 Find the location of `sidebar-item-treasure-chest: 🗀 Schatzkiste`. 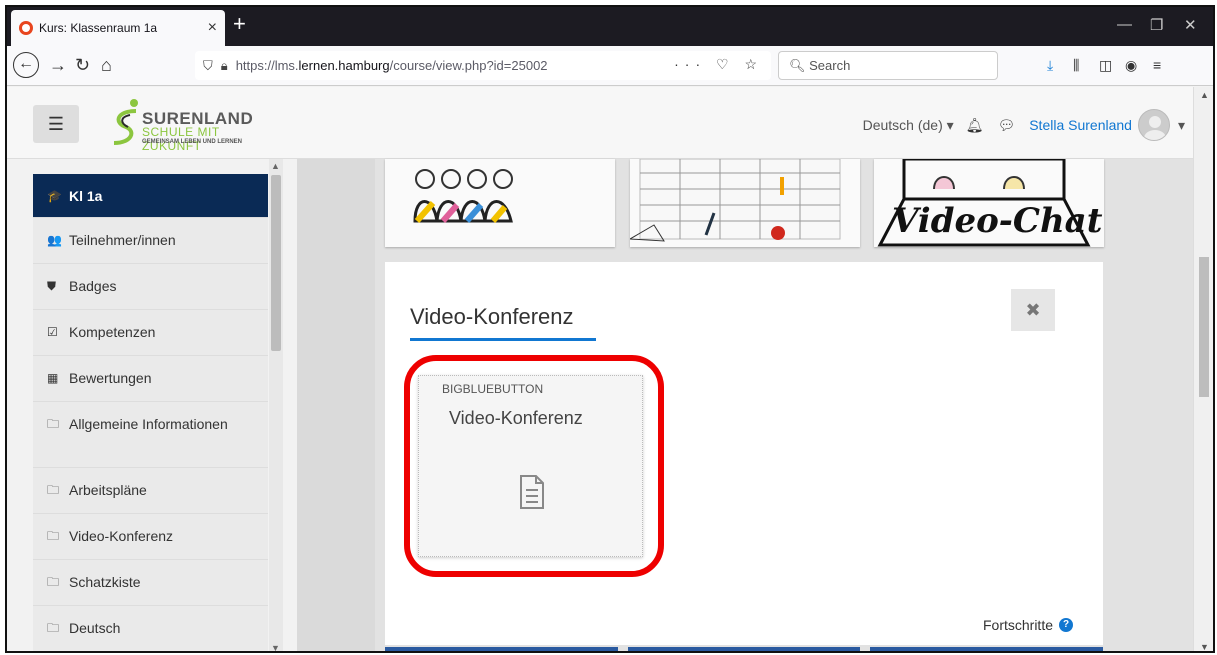

sidebar-item-treasure-chest: 🗀 Schatzkiste is located at coordinates (150, 583).